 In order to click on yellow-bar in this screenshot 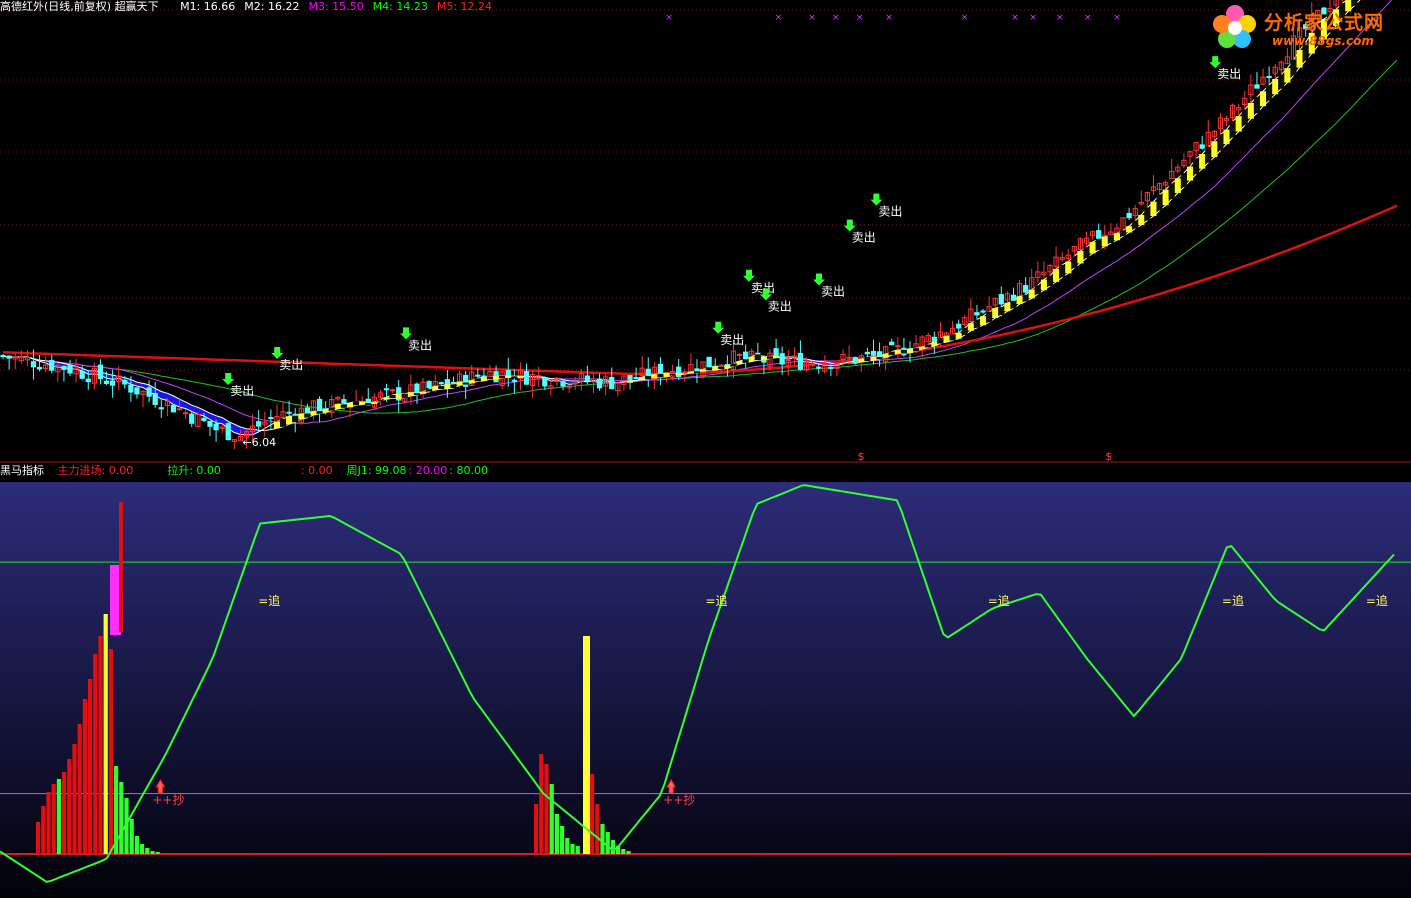, I will do `click(586, 745)`.